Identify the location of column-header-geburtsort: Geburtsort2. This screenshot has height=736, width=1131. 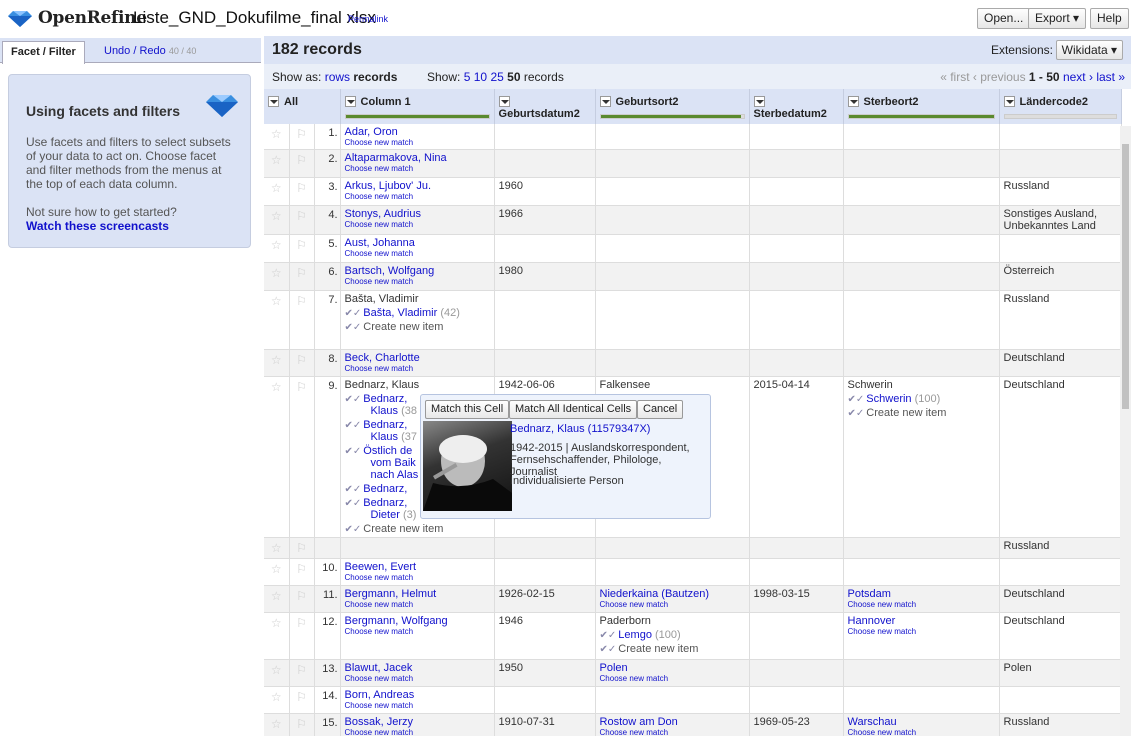
(672, 106).